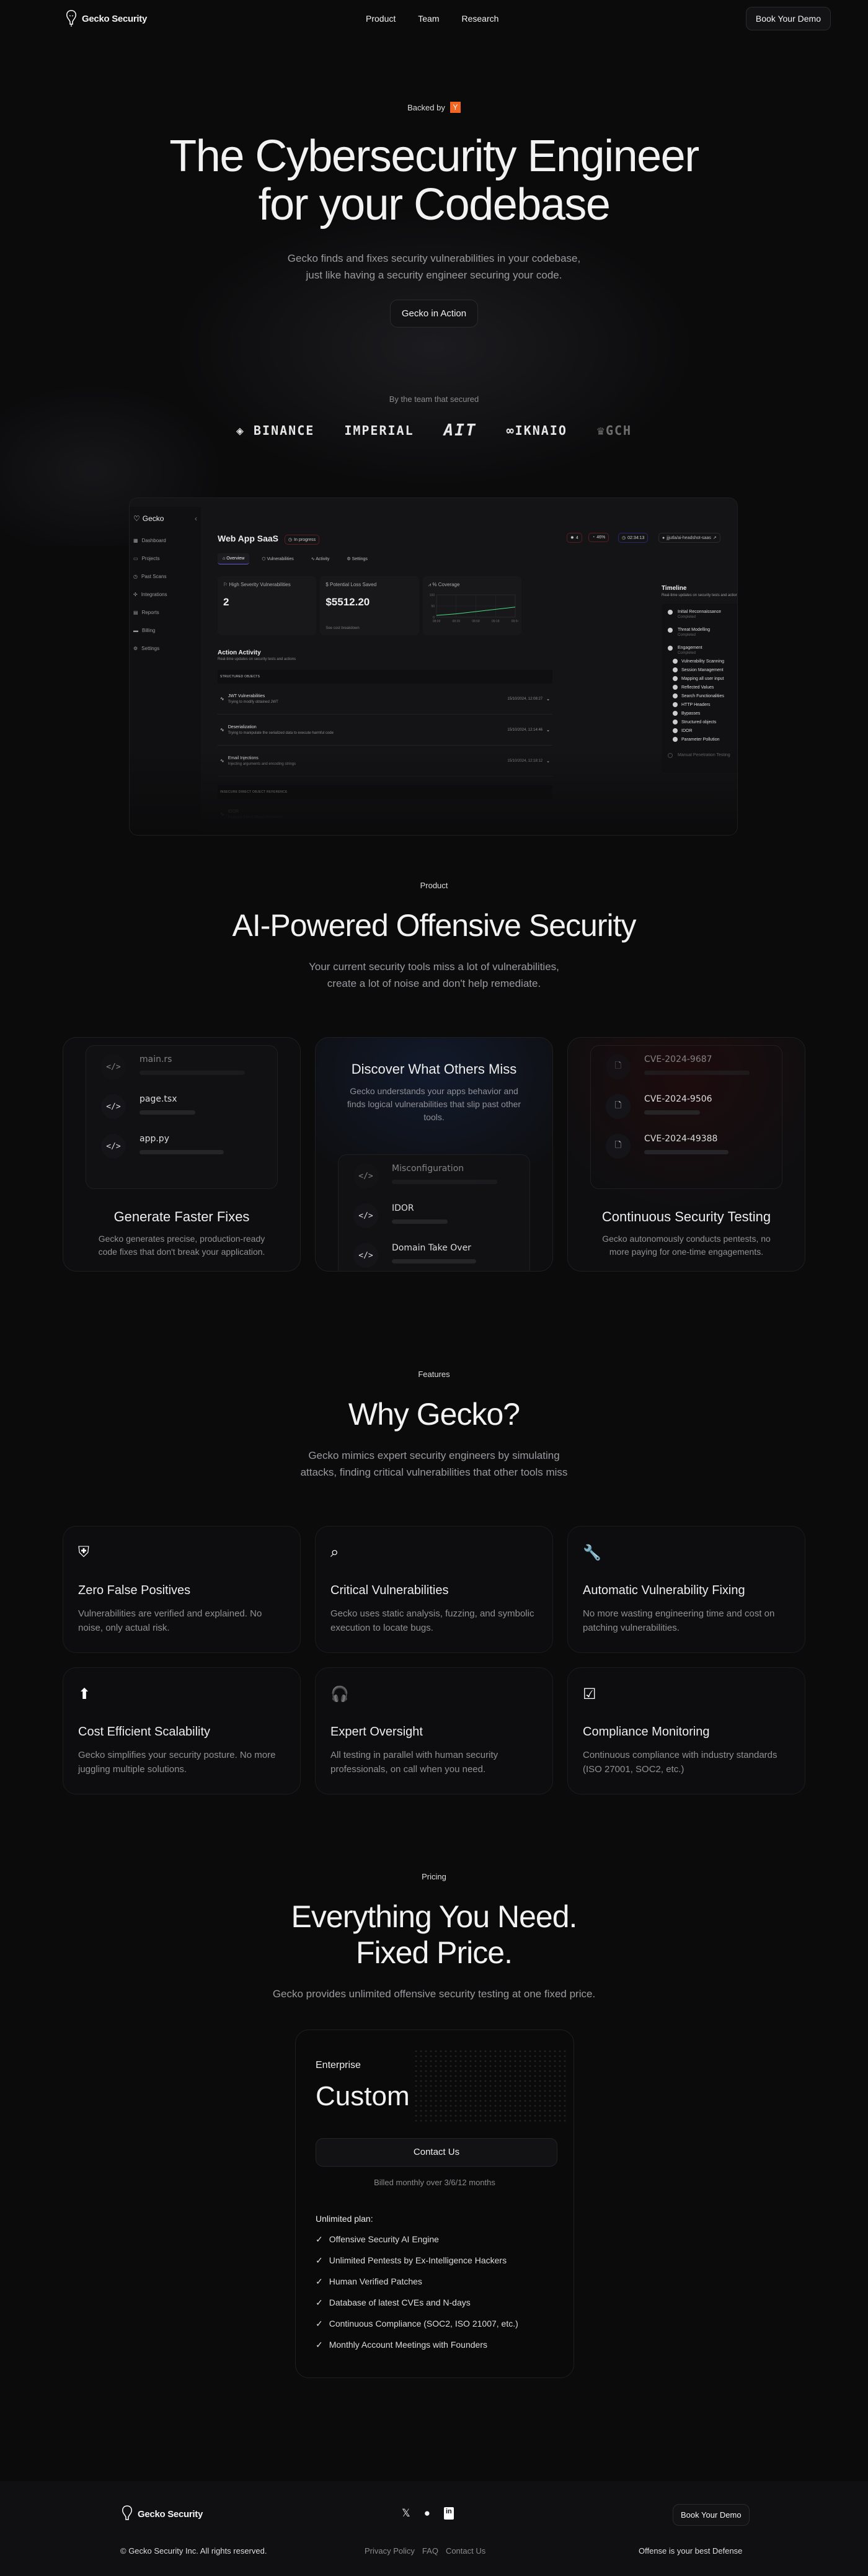  I want to click on engagement-subitem: Vulnerability Scanning, so click(705, 661).